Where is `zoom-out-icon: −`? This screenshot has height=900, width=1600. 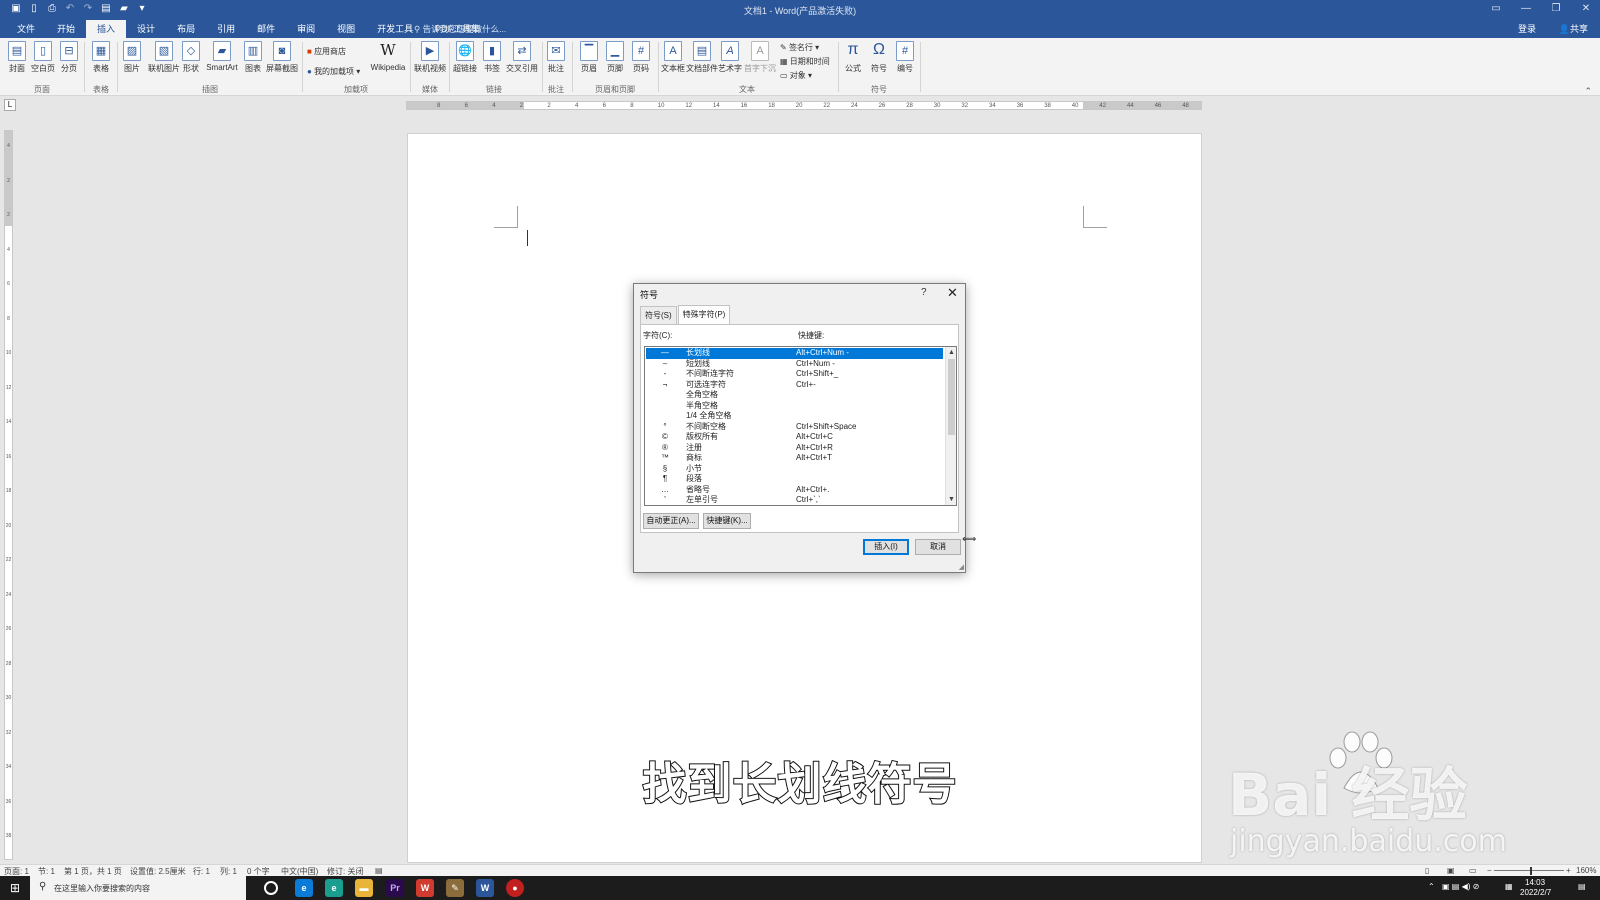 zoom-out-icon: − is located at coordinates (1489, 870).